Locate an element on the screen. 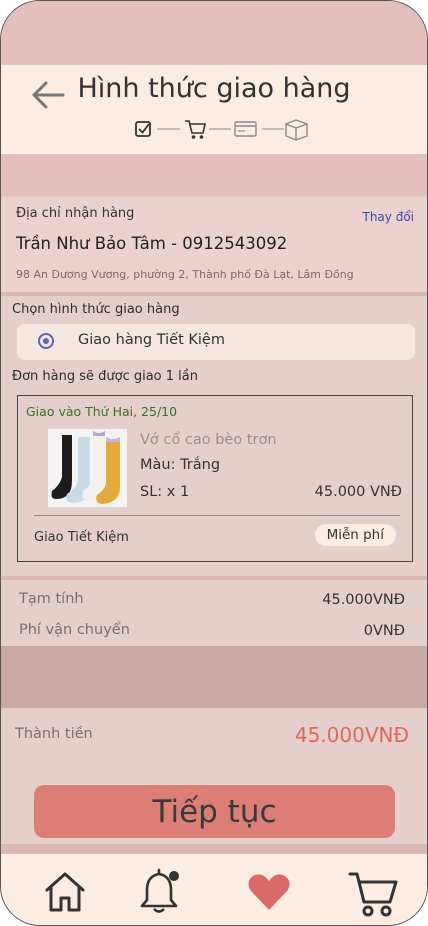 This screenshot has height=926, width=428. free-shipping-badge: Miễn phí is located at coordinates (355, 535).